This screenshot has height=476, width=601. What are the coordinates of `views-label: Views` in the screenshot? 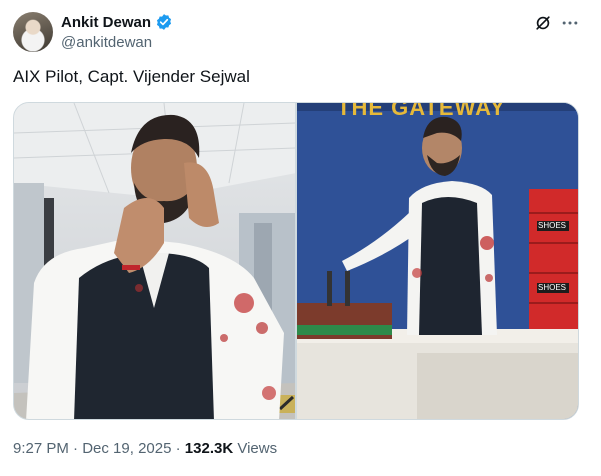 It's located at (257, 448).